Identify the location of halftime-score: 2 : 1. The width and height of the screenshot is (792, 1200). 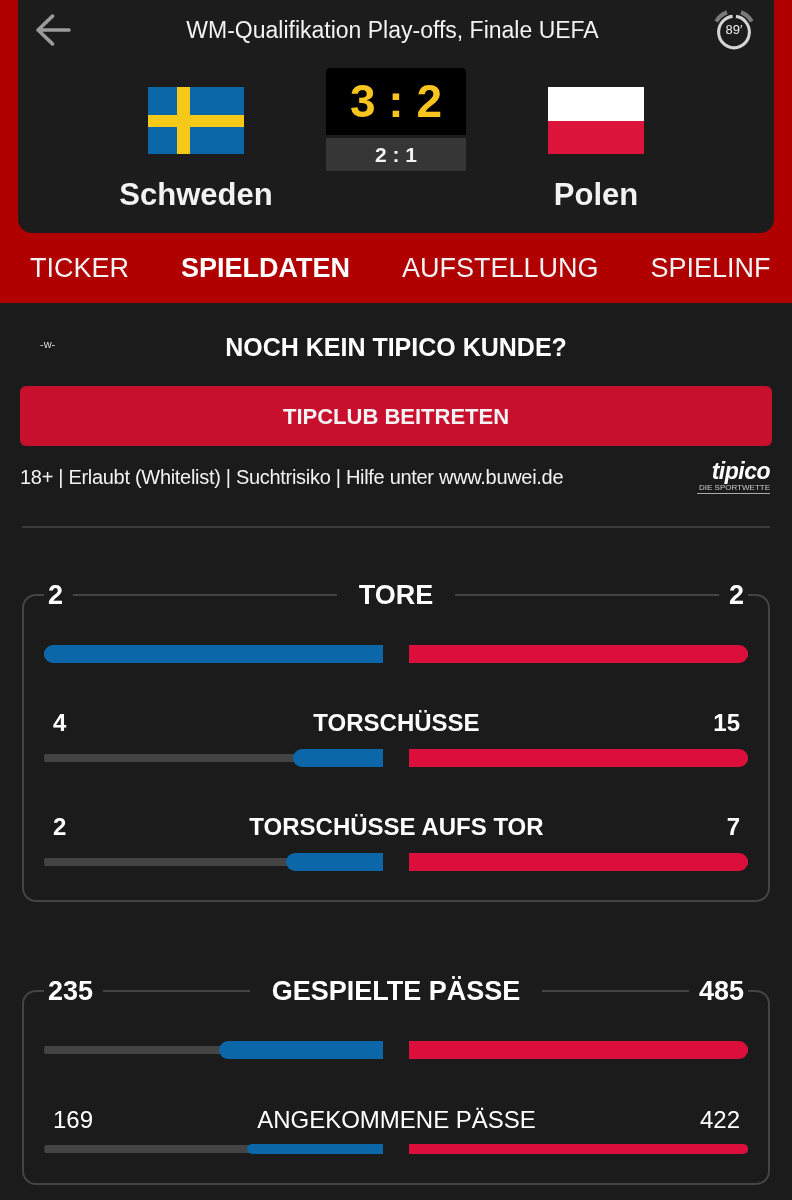
(396, 154).